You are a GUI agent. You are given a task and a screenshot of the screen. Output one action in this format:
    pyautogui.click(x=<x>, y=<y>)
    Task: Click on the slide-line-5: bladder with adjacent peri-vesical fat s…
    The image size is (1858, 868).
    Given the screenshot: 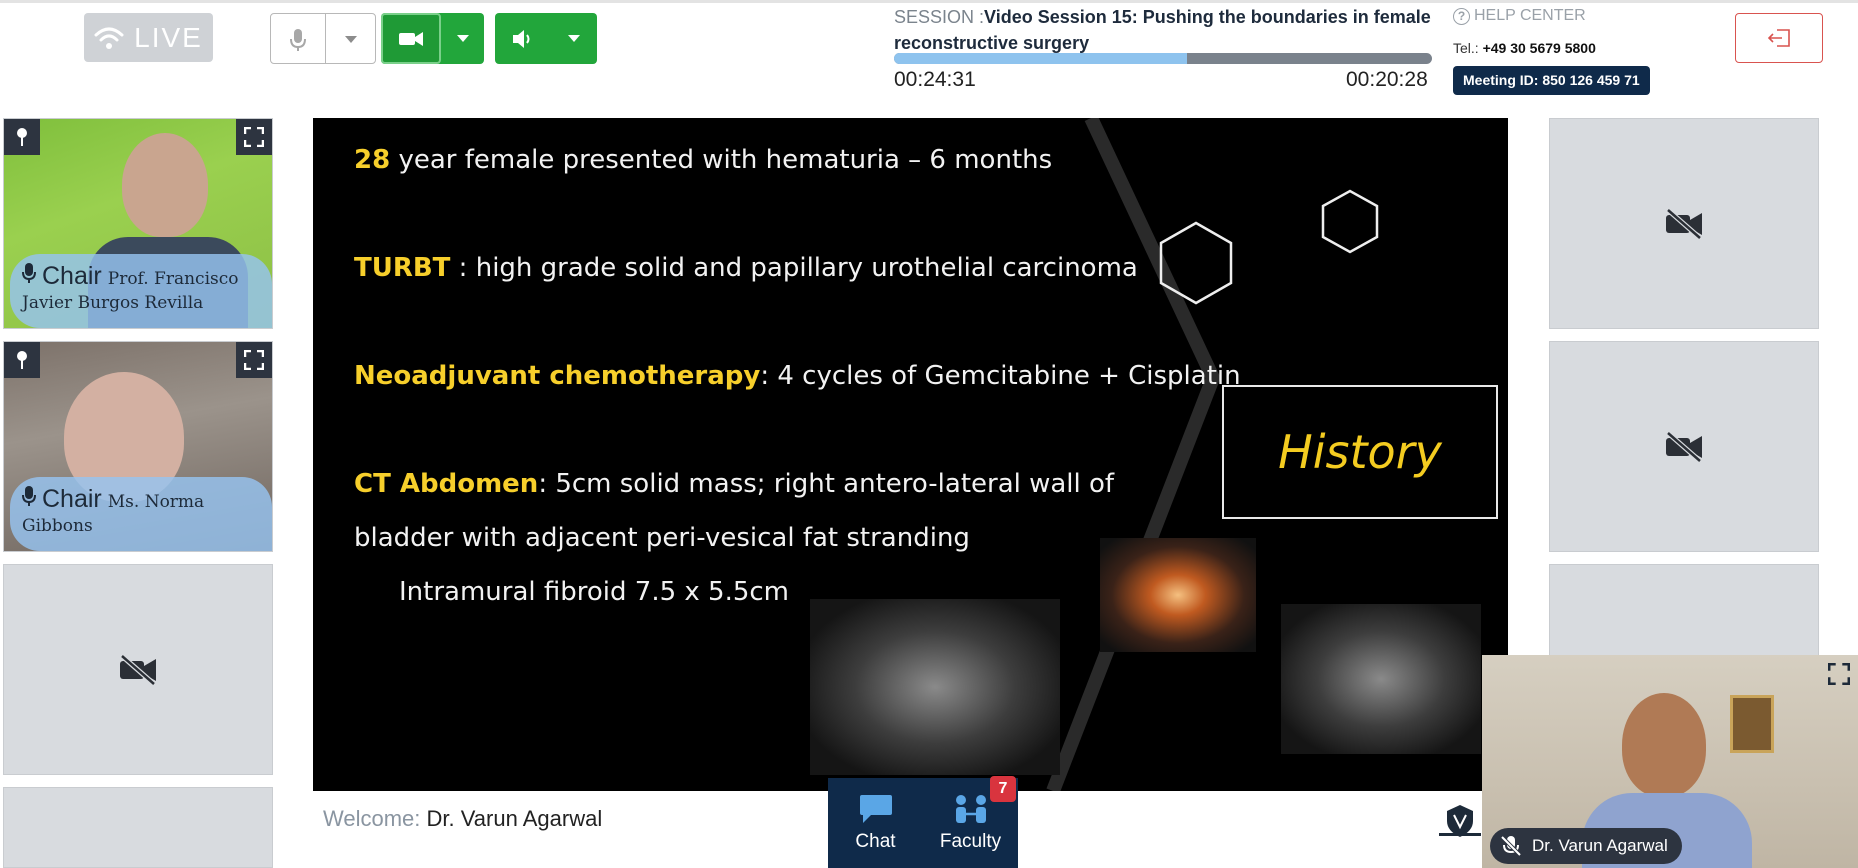 What is the action you would take?
    pyautogui.click(x=662, y=538)
    